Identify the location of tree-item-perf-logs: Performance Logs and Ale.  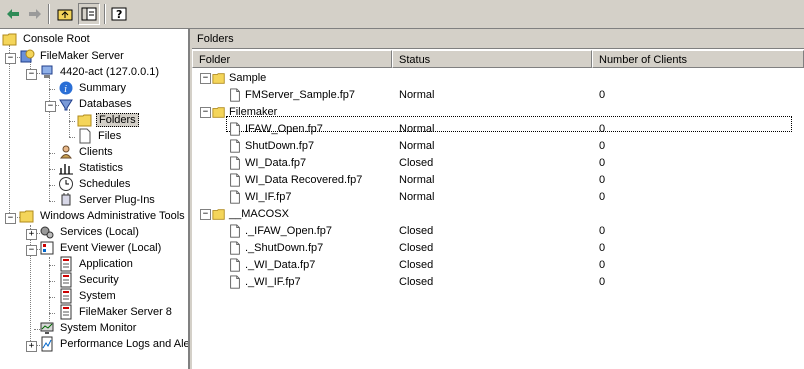
(113, 344).